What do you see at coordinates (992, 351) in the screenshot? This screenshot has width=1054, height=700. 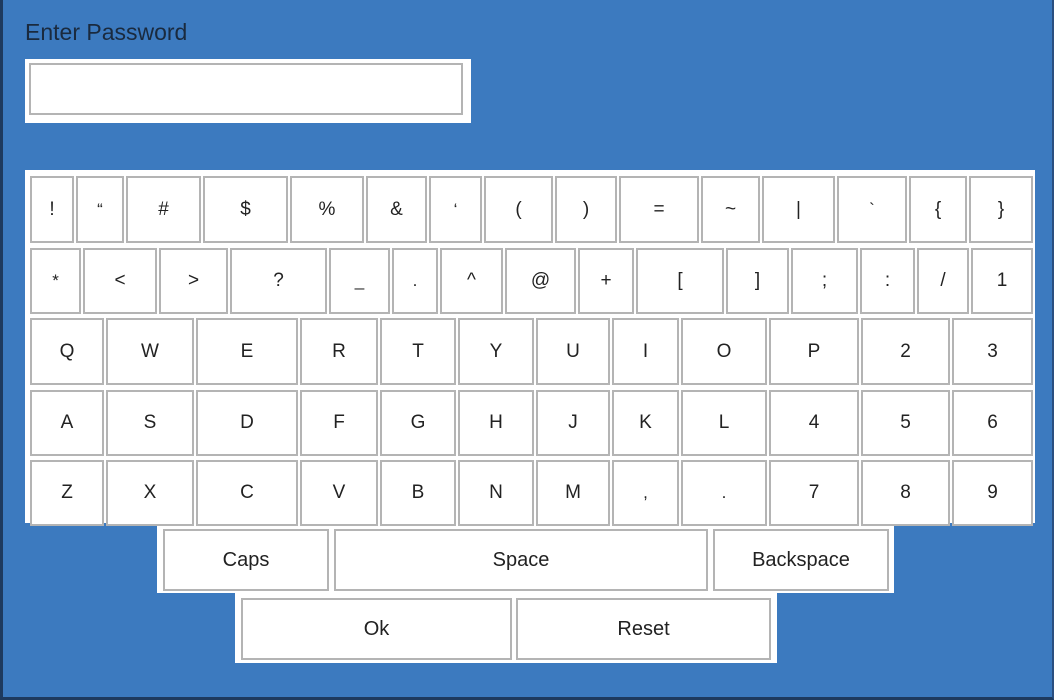 I see `key-3: 3` at bounding box center [992, 351].